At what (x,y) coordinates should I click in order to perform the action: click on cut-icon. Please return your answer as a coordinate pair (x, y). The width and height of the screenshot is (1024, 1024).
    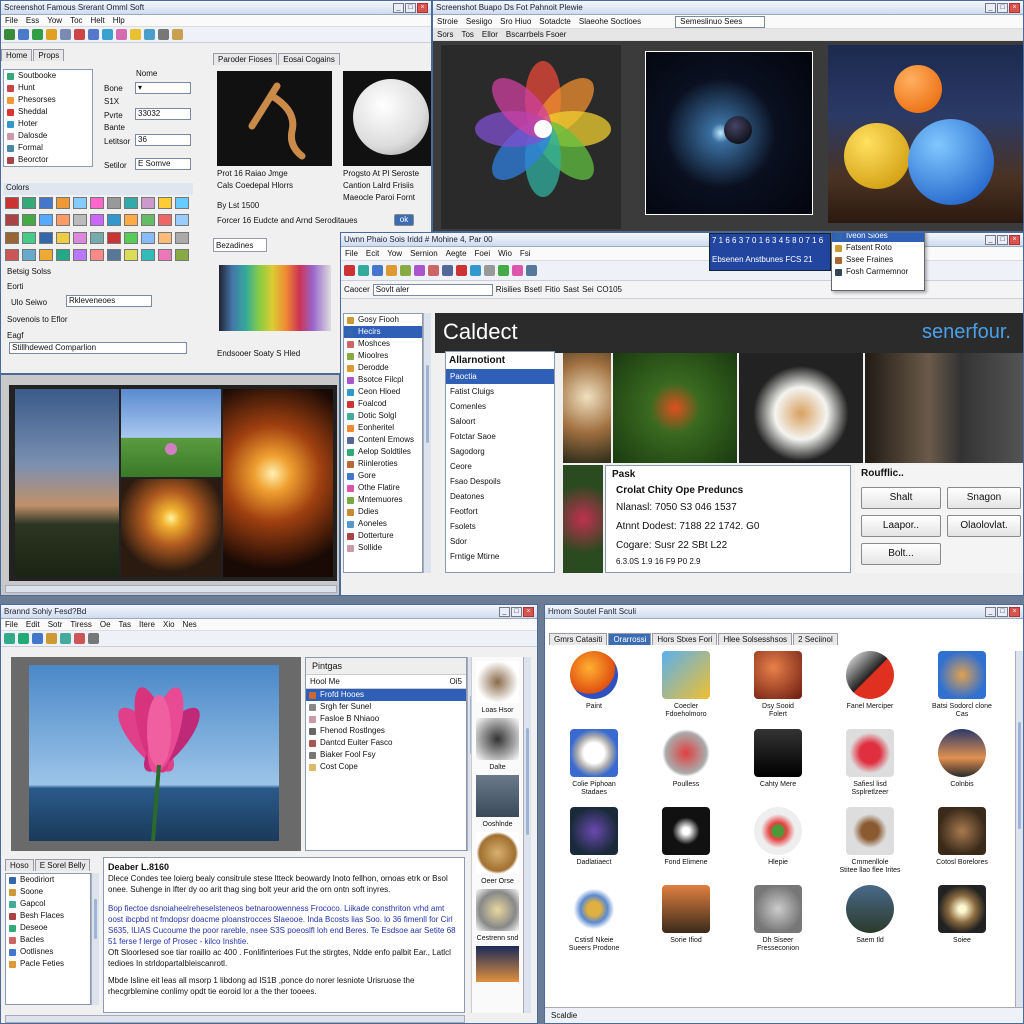
    Looking at the image, I should click on (79, 34).